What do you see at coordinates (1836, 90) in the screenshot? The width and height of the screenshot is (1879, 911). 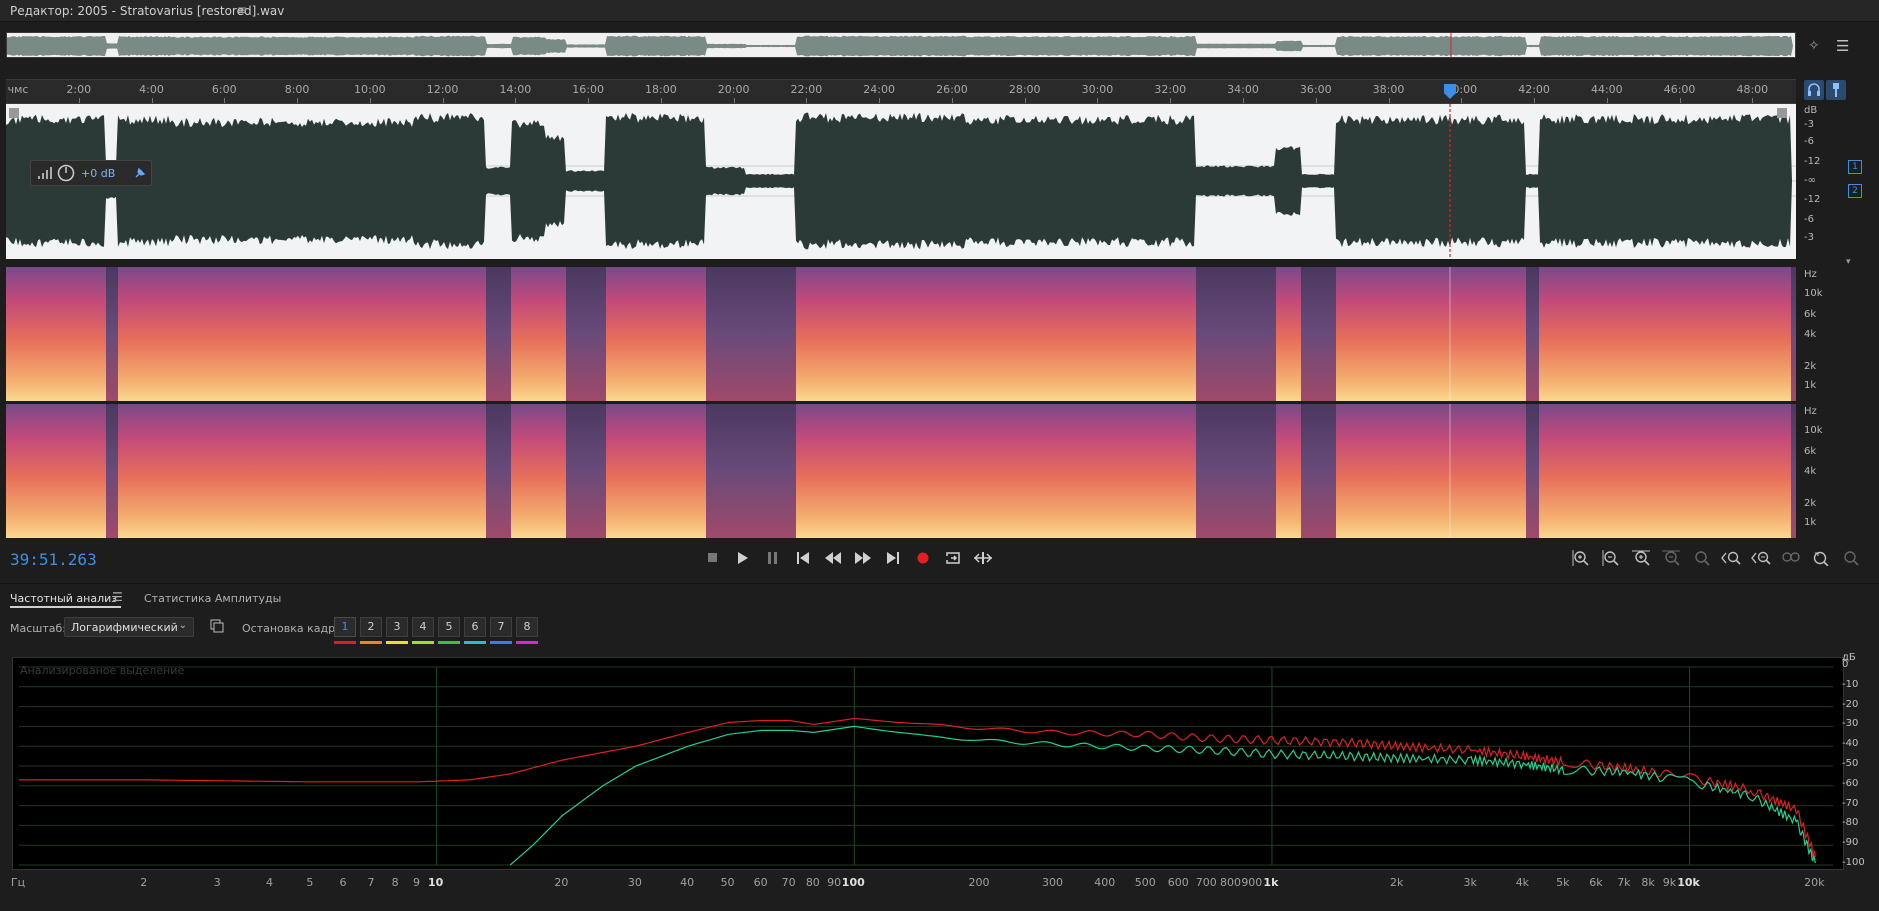 I see `pin-icon` at bounding box center [1836, 90].